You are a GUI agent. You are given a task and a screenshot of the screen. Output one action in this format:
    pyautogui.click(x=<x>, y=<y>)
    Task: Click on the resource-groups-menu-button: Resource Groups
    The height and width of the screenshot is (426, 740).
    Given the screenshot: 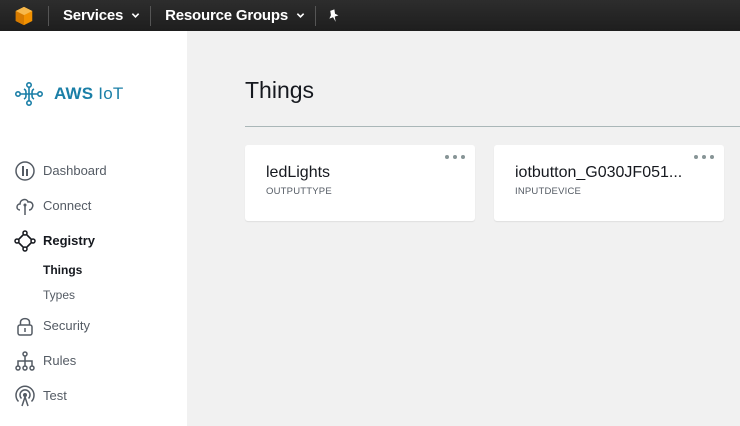 What is the action you would take?
    pyautogui.click(x=233, y=15)
    